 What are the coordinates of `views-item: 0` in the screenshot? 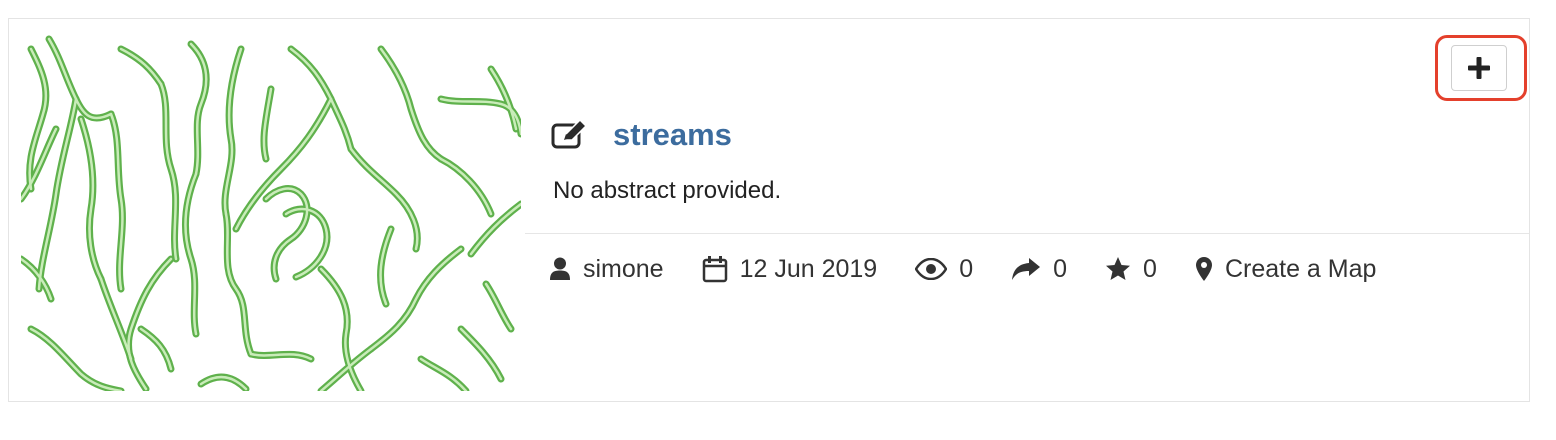 It's located at (944, 269).